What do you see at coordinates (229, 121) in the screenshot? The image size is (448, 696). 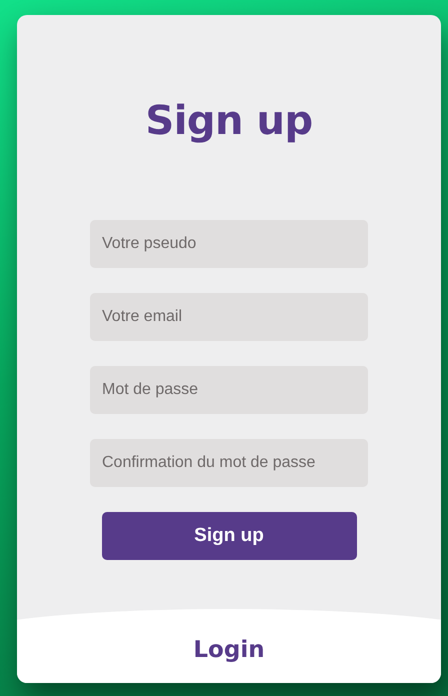 I see `form-title: Sign up` at bounding box center [229, 121].